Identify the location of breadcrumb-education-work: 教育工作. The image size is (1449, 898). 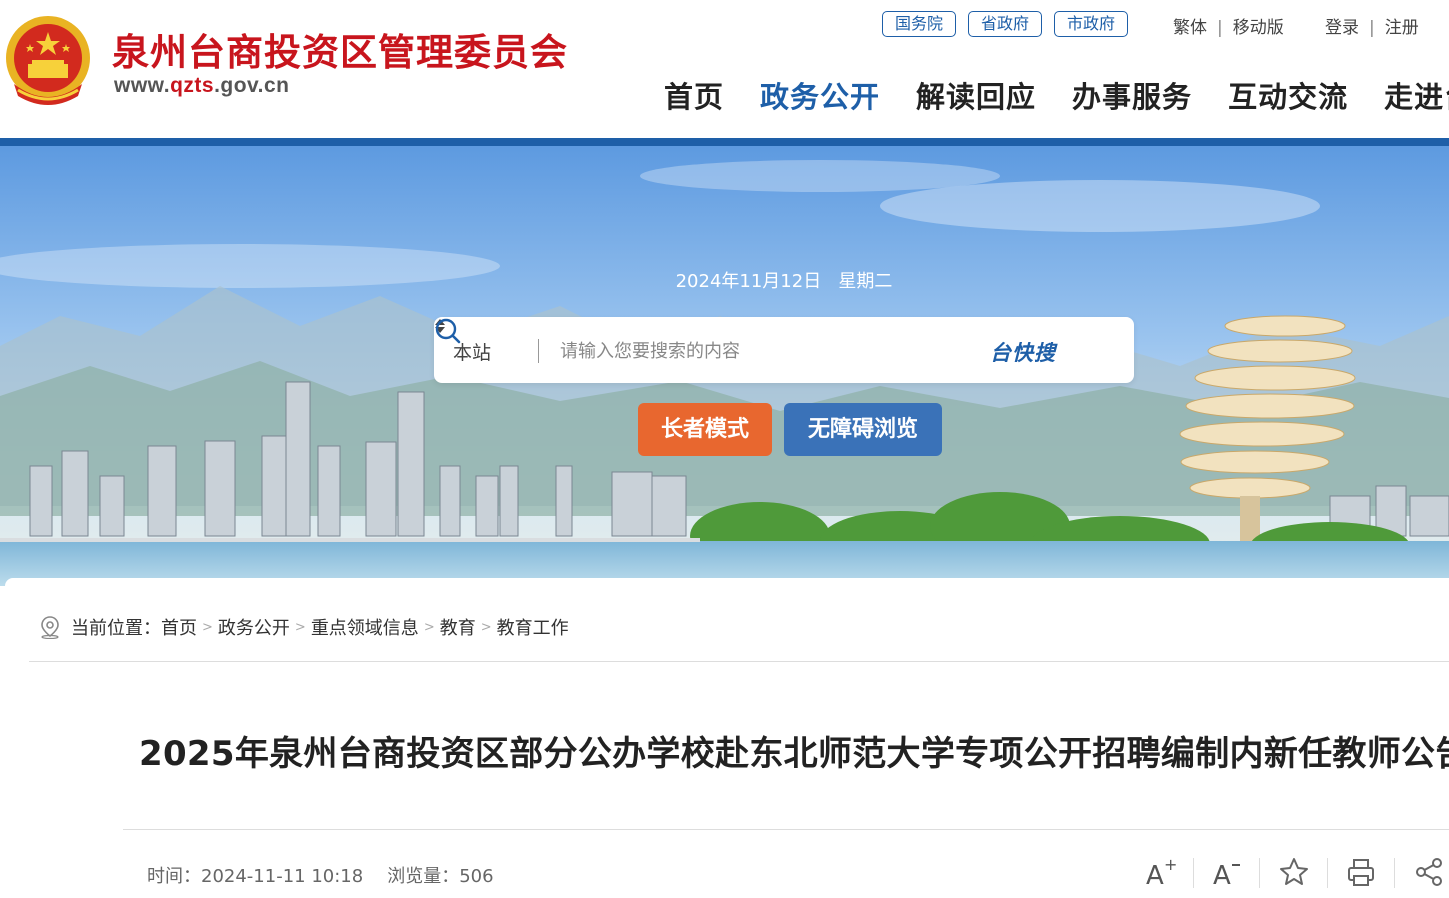
(533, 627).